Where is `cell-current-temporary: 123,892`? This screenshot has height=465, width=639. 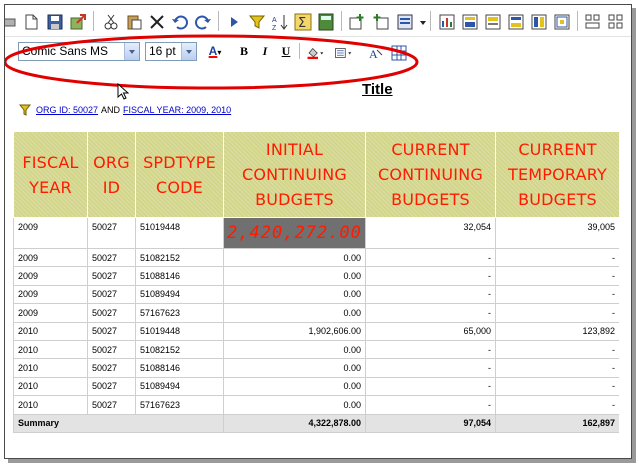
cell-current-temporary: 123,892 is located at coordinates (557, 331).